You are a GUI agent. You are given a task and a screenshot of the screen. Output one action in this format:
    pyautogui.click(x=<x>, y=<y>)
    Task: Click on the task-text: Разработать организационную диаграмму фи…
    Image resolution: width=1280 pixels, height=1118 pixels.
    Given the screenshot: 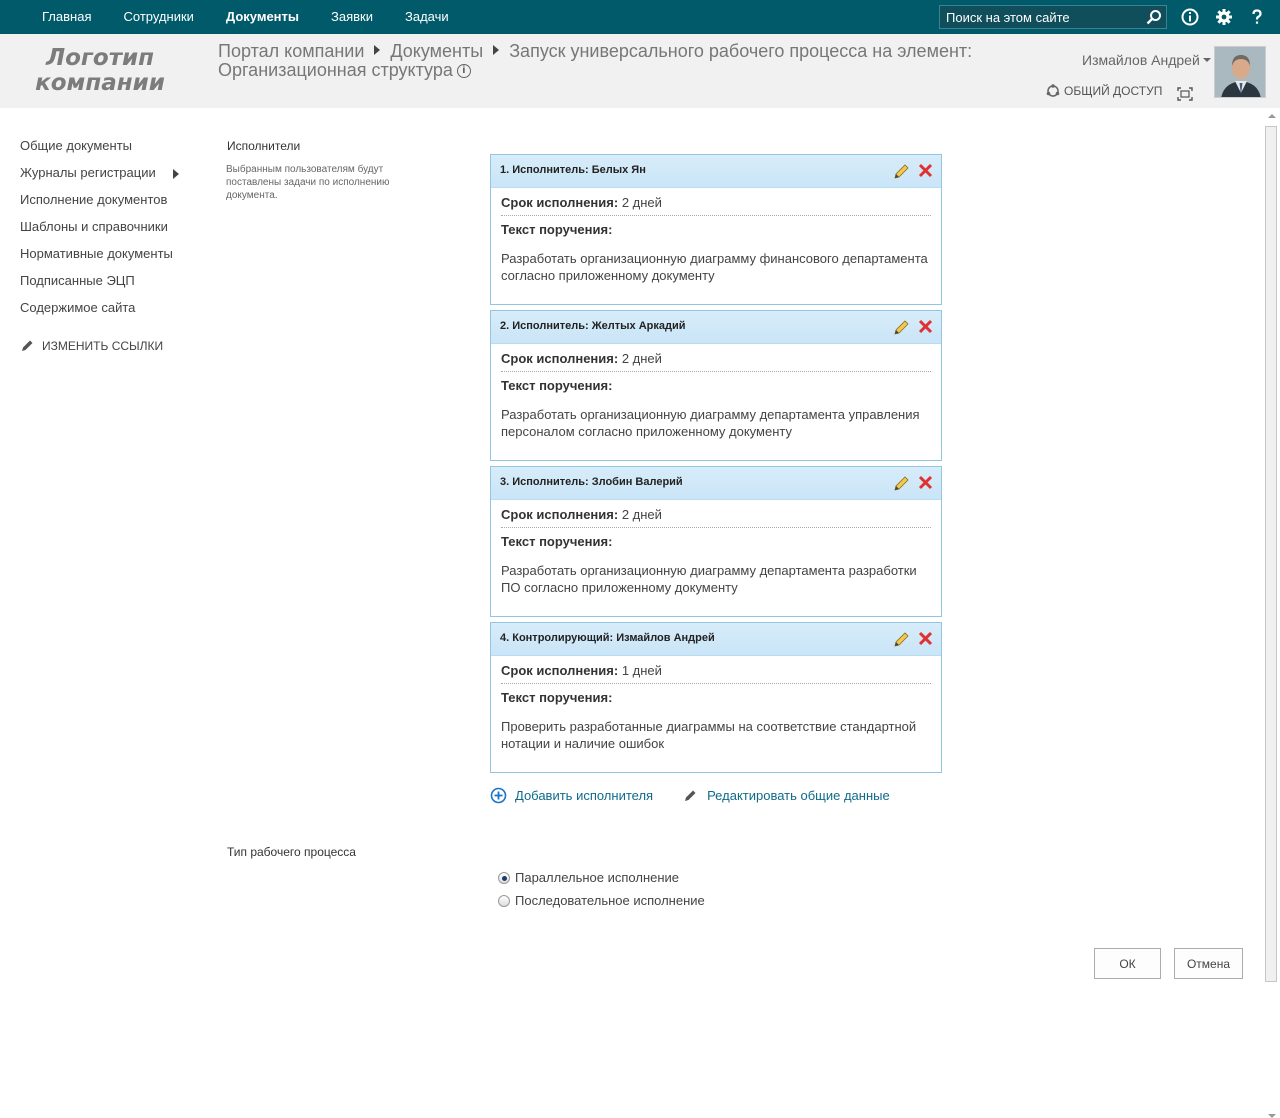 What is the action you would take?
    pyautogui.click(x=714, y=267)
    